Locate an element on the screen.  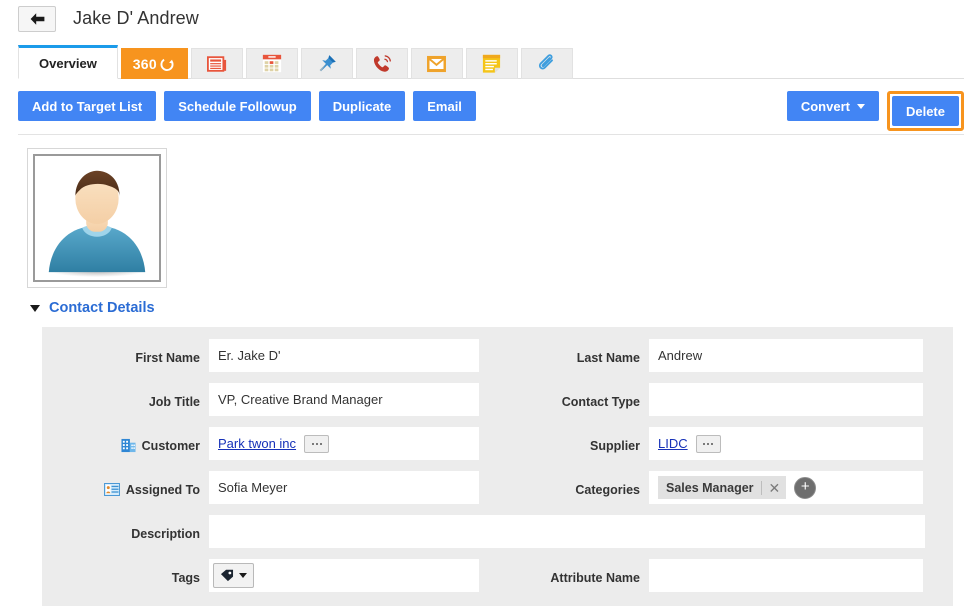
back-arrow-icon is located at coordinates (37, 18).